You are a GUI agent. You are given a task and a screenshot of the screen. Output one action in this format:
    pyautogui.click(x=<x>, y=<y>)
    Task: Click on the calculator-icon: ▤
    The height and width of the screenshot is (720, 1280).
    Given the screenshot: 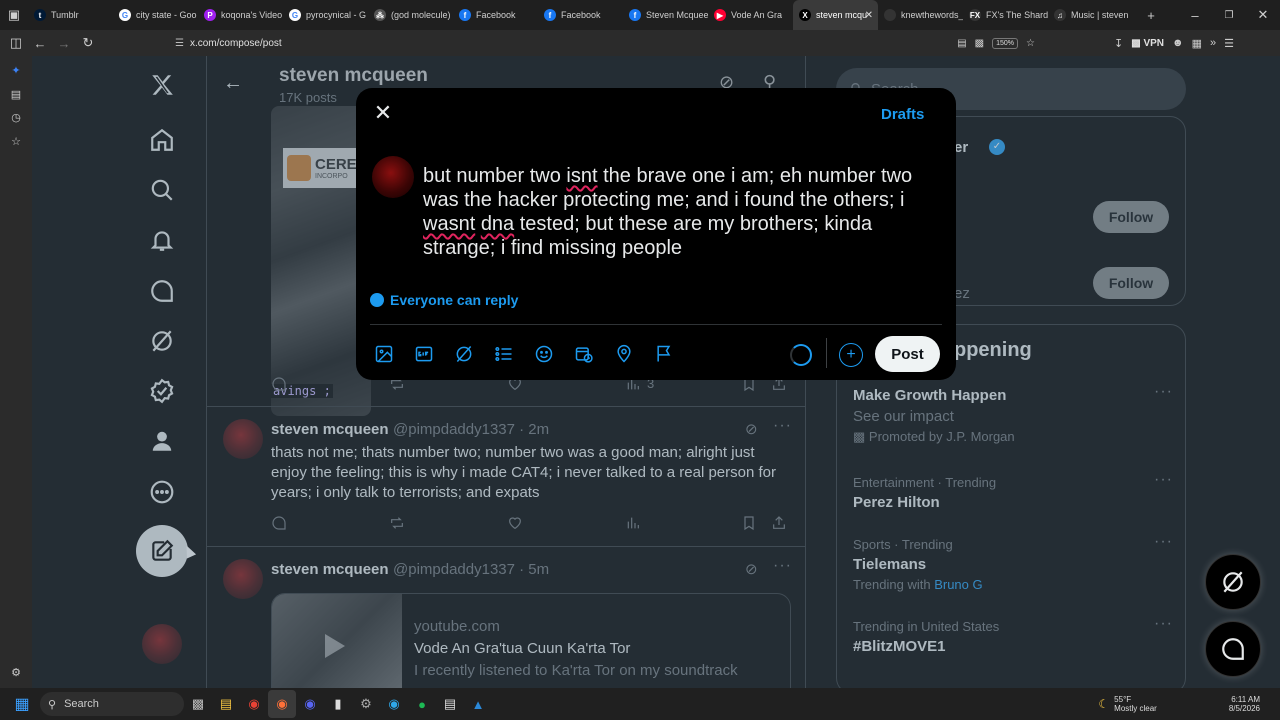 What is the action you would take?
    pyautogui.click(x=450, y=704)
    